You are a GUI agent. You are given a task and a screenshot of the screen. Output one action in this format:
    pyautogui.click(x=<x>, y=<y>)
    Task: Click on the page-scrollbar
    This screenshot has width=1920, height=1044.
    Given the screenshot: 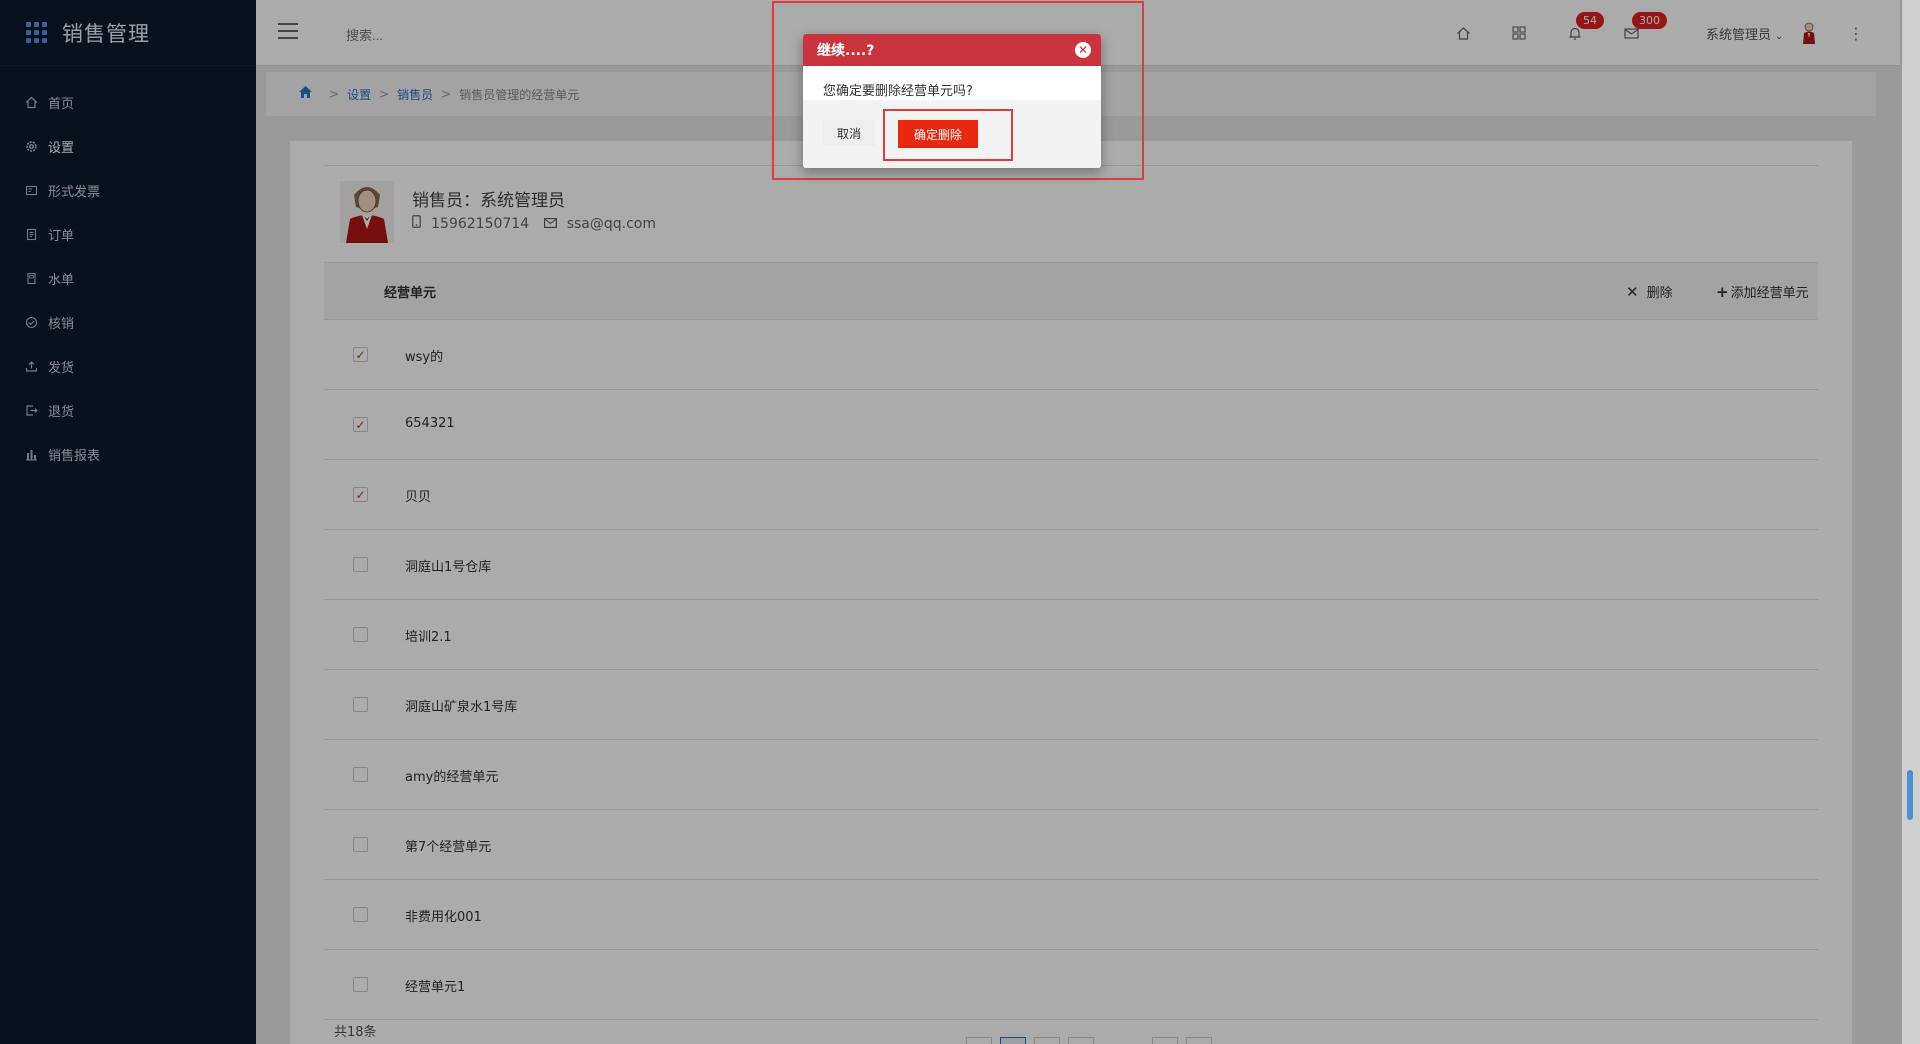 What is the action you would take?
    pyautogui.click(x=1911, y=522)
    